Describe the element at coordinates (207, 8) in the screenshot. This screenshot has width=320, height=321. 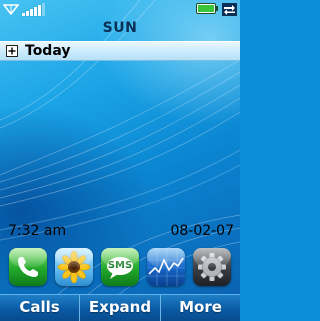
I see `battery-icon` at that location.